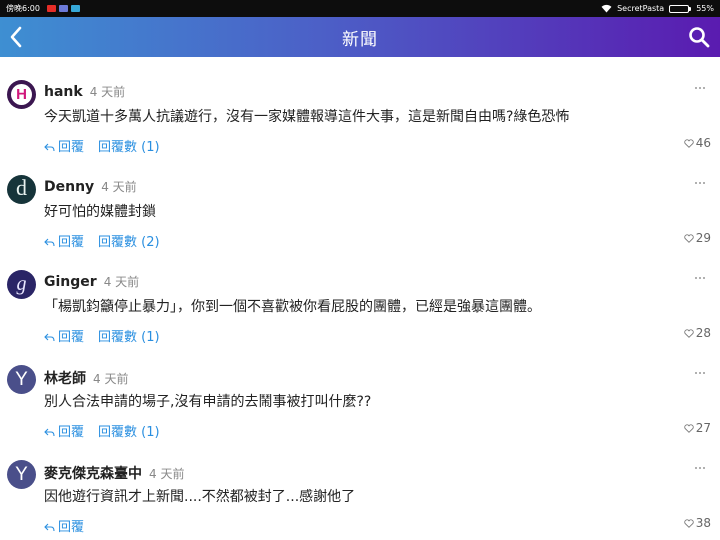  I want to click on chevron-left-icon, so click(16, 37).